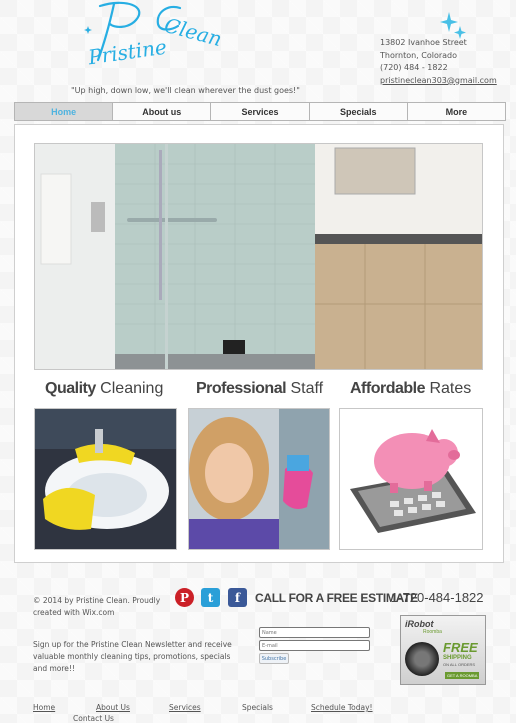 Image resolution: width=516 pixels, height=723 pixels. I want to click on nav-home: Home, so click(64, 111).